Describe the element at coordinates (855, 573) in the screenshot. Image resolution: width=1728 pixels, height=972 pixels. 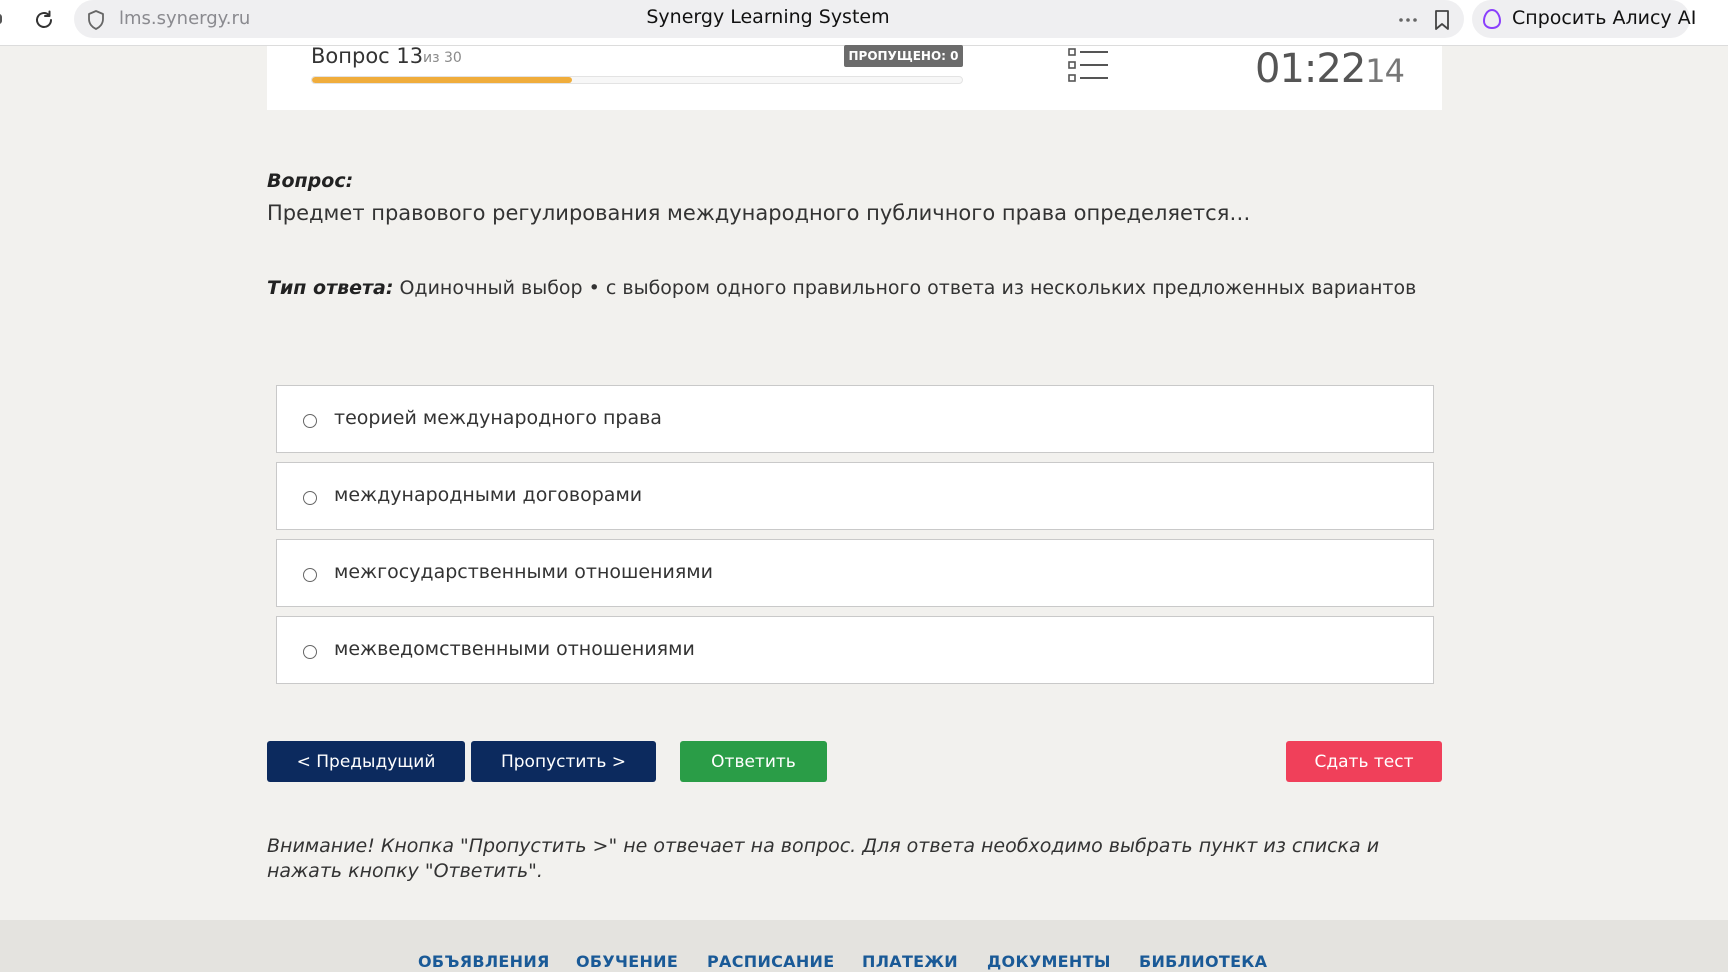
I see `answer-option: межгосударственными отношениями` at that location.